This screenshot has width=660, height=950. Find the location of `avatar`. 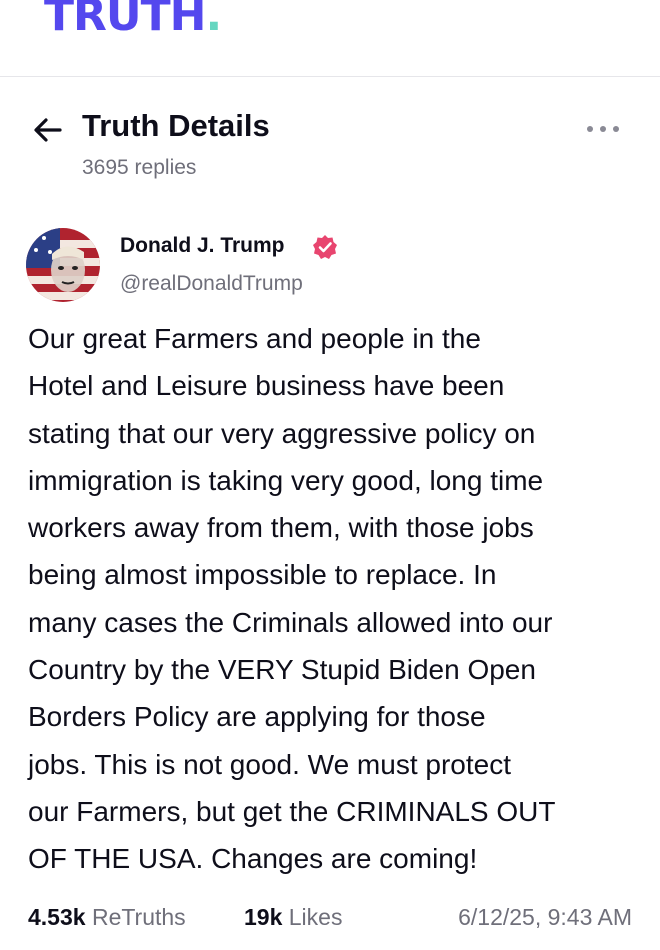

avatar is located at coordinates (63, 265).